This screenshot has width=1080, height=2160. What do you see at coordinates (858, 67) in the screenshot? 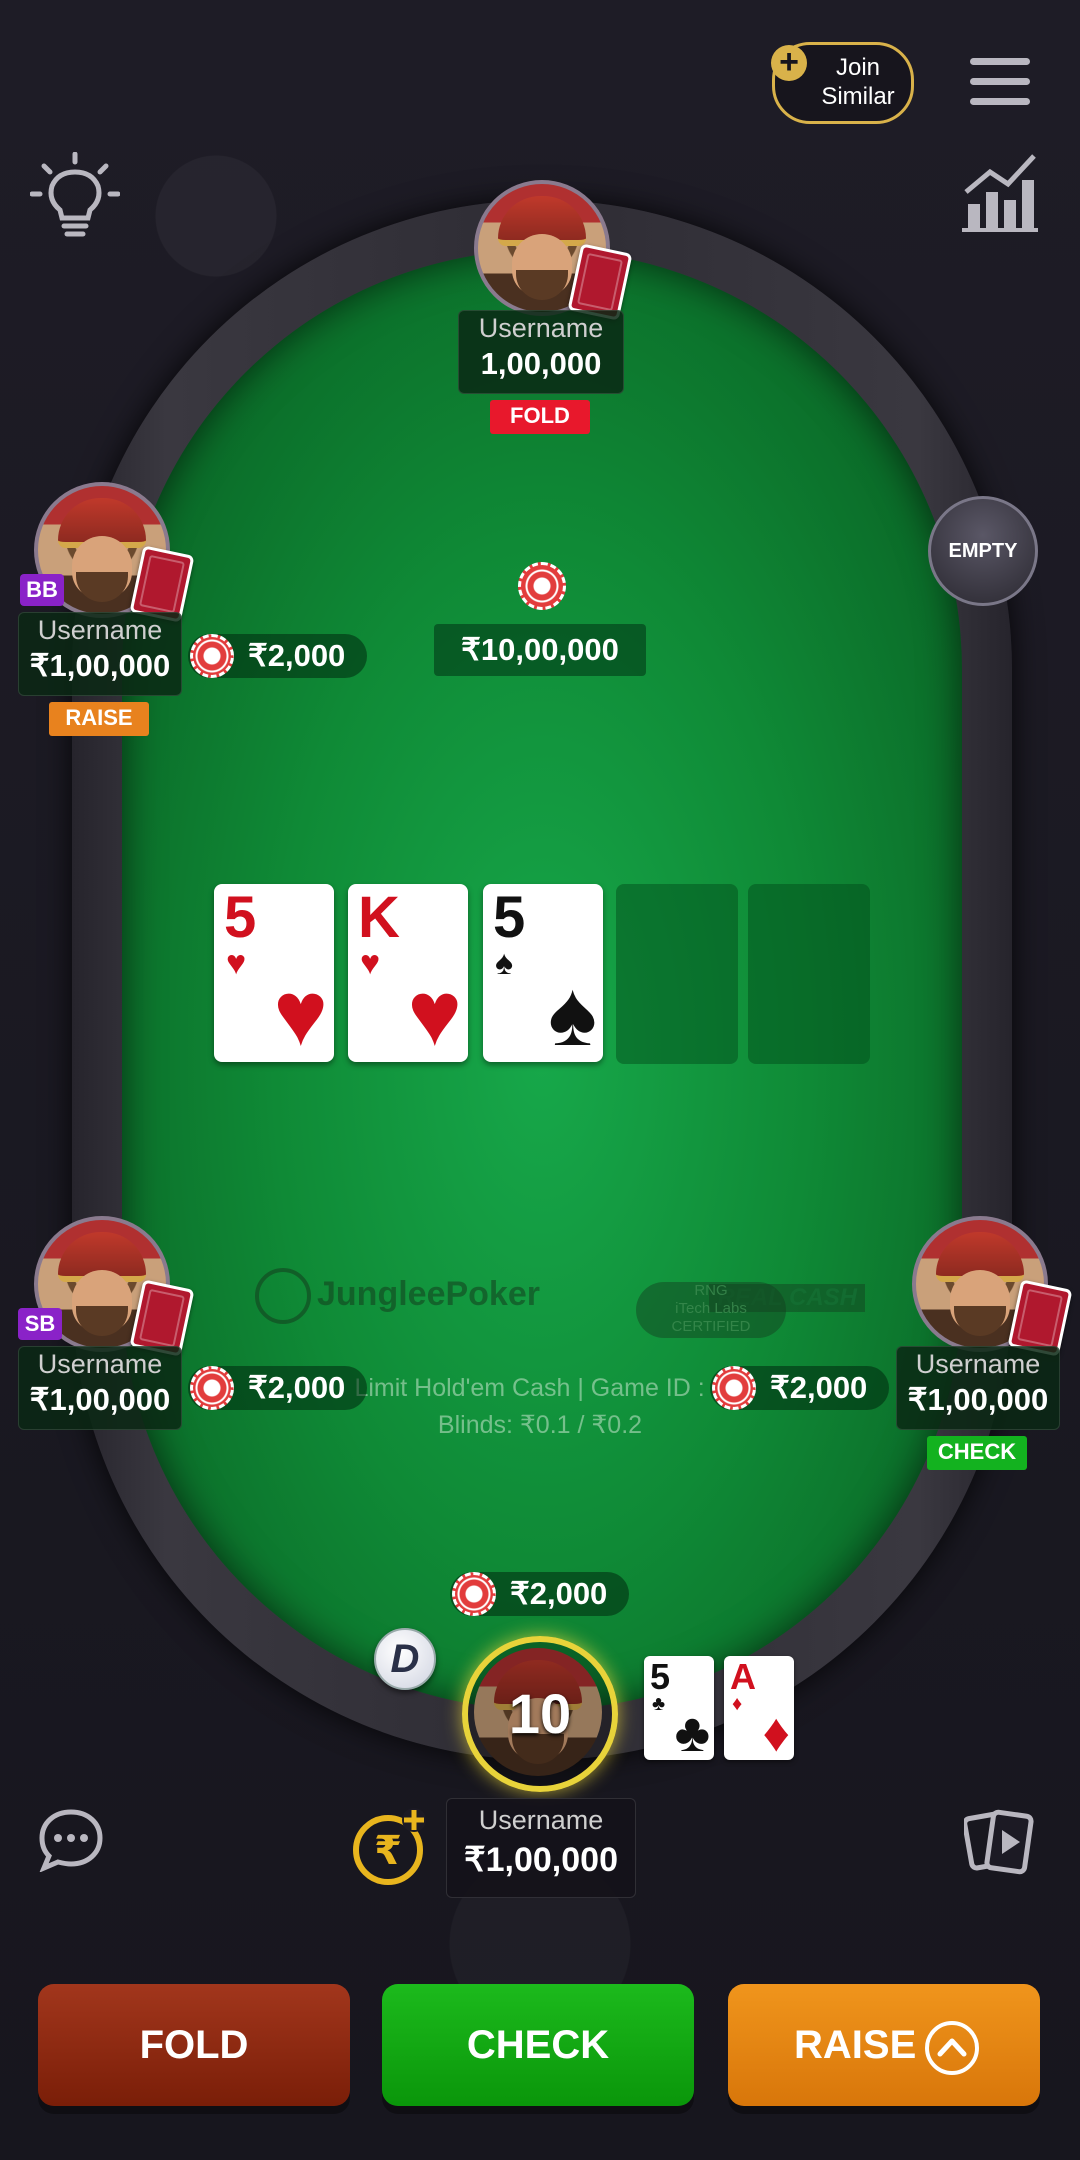
I see `join-label: Join` at bounding box center [858, 67].